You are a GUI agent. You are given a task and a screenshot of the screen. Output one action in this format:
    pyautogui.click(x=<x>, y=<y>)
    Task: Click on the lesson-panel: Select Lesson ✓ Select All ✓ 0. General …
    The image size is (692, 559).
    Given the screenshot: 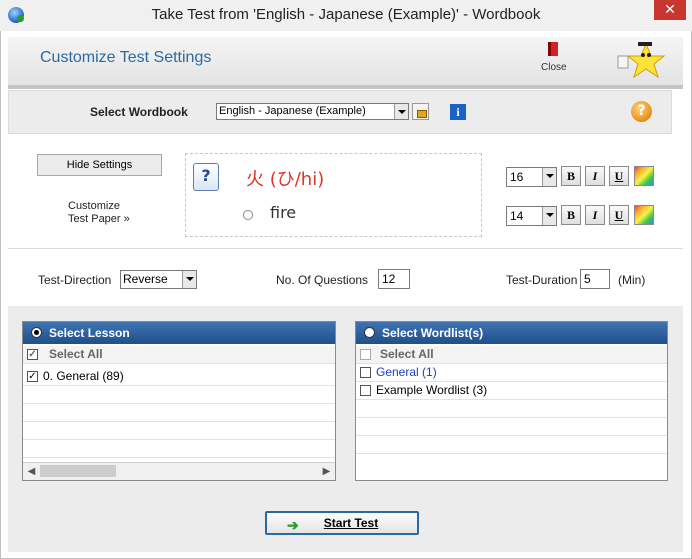 What is the action you would take?
    pyautogui.click(x=179, y=401)
    